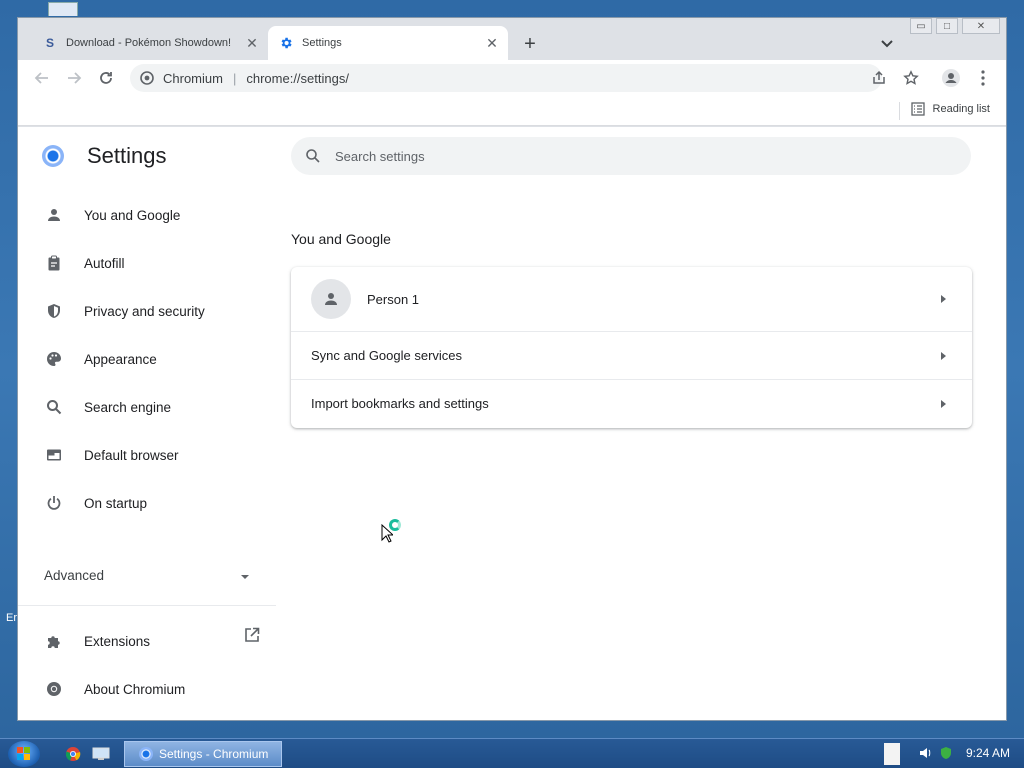  I want to click on chromium-site-icon, so click(147, 78).